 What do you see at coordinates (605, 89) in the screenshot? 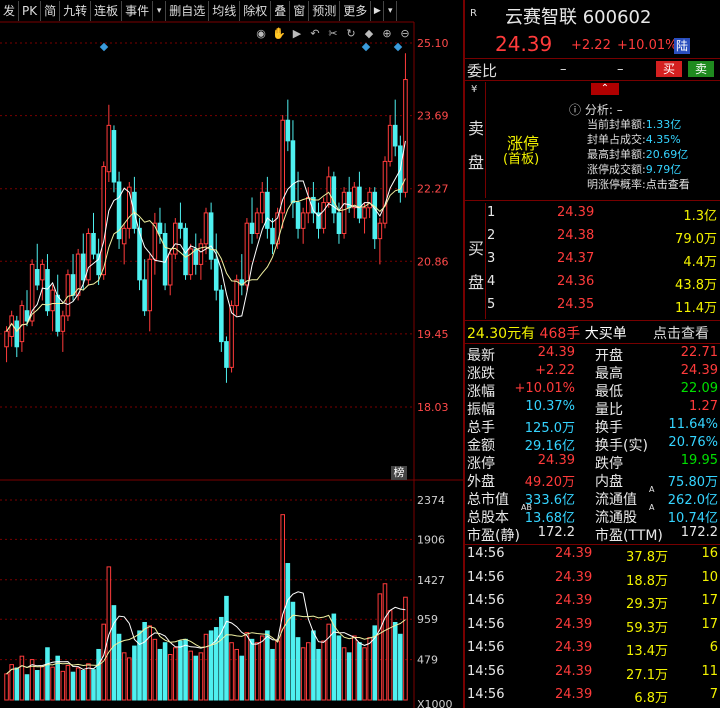
I see `collapse-chevron-icon: ⌃` at bounding box center [605, 89].